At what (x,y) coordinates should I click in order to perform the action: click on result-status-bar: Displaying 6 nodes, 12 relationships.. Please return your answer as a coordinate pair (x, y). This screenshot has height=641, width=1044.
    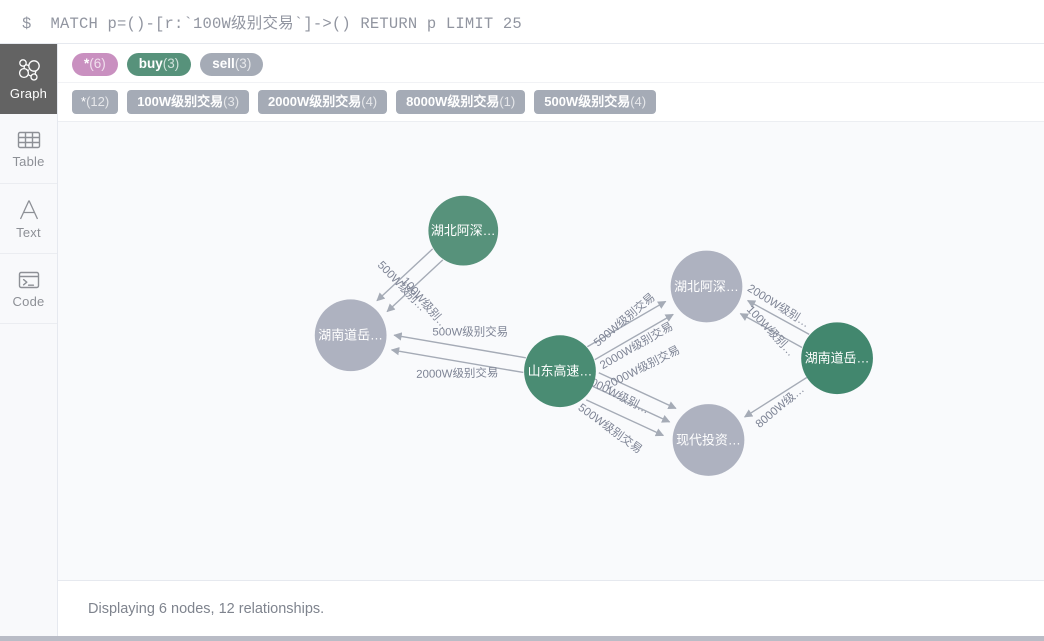
    Looking at the image, I should click on (551, 608).